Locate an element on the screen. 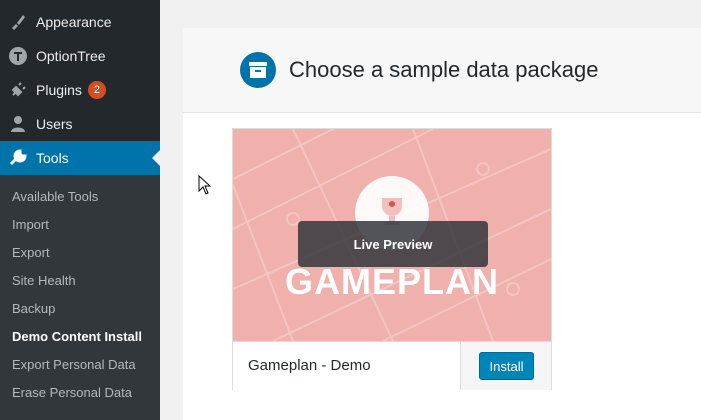  wrench-icon is located at coordinates (18, 158).